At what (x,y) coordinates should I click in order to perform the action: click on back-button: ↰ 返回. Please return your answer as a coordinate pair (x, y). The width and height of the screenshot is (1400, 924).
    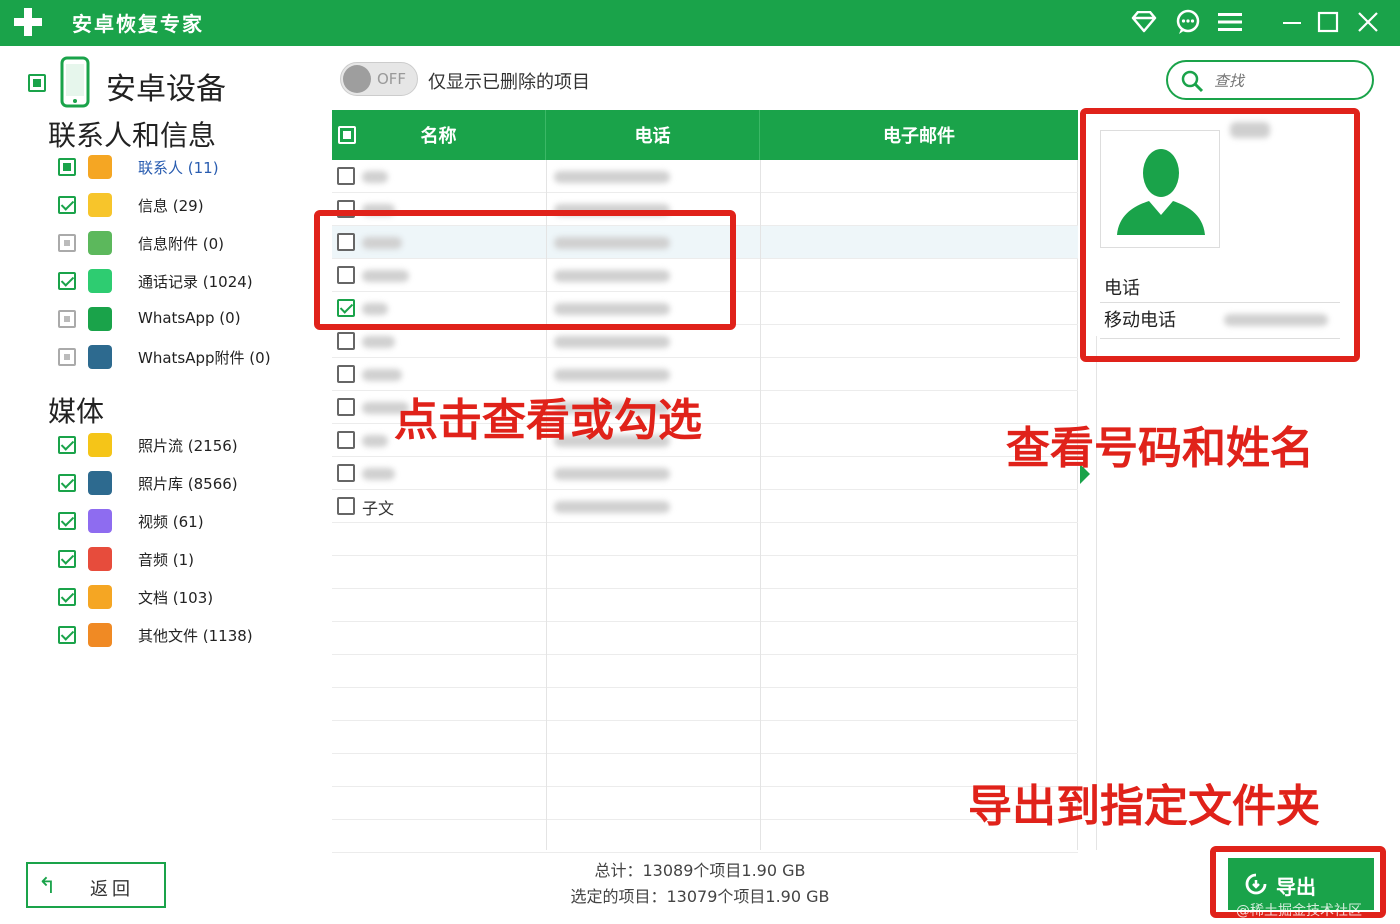
    Looking at the image, I should click on (96, 885).